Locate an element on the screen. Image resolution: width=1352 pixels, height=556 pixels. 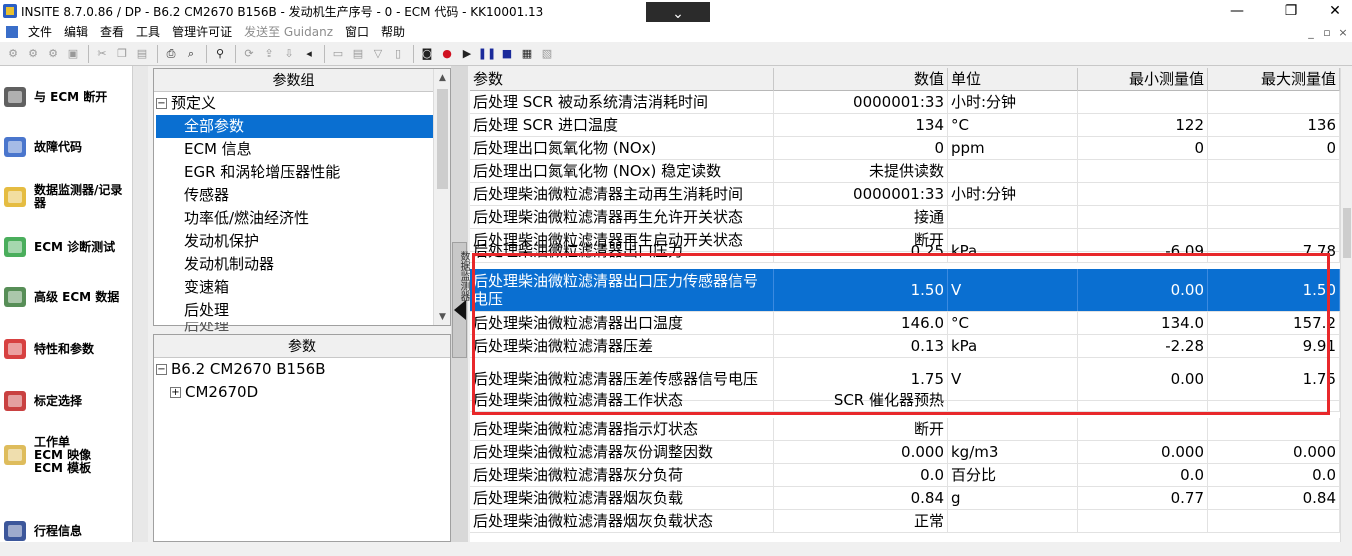
copy-icon: ❐ is located at coordinates (122, 54).